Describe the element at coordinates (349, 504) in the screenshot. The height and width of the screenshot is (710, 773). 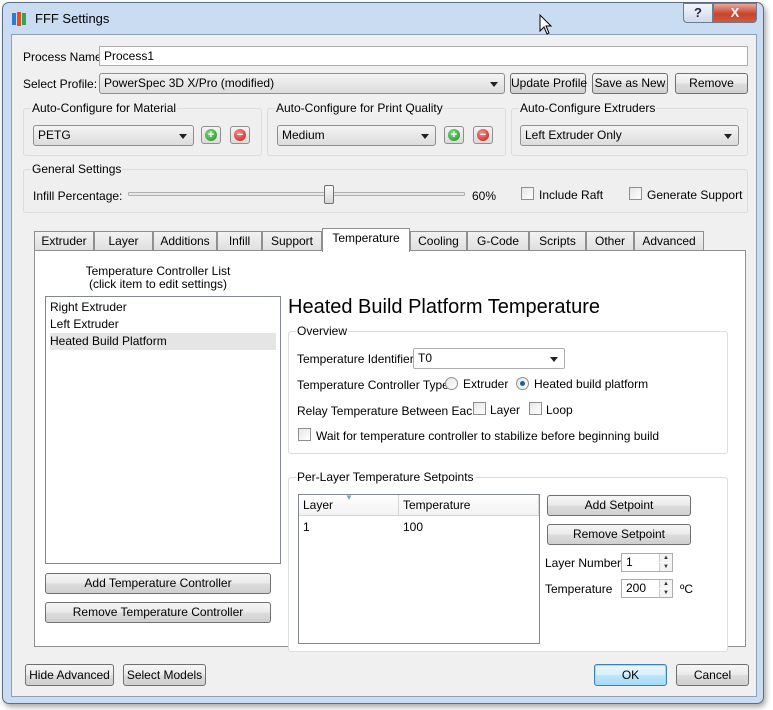
I see `column-header-layer: Layer ▼` at that location.